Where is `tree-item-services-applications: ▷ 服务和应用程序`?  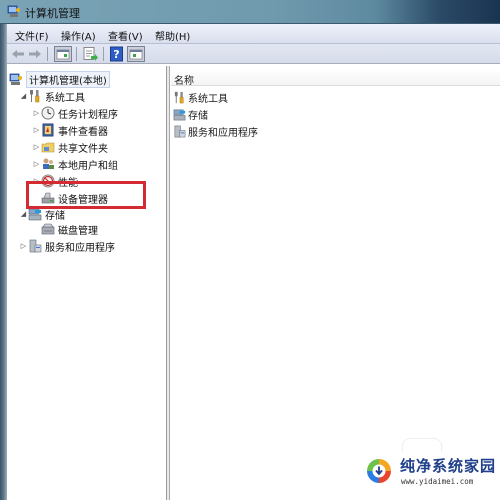
tree-item-services-applications: ▷ 服务和应用程序 is located at coordinates (67, 246).